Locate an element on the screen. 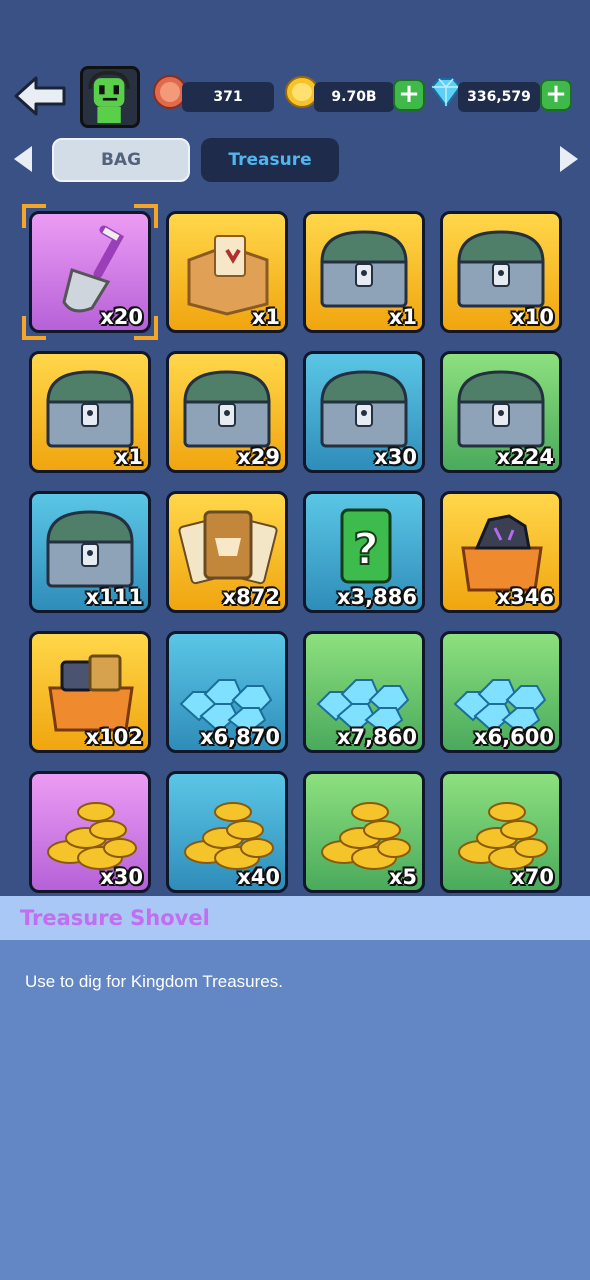  tab-treasure-label: Treasure is located at coordinates (270, 160).